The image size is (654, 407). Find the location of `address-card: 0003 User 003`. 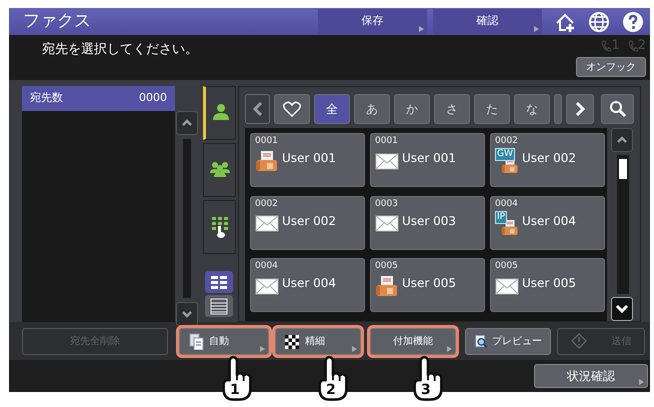

address-card: 0003 User 003 is located at coordinates (427, 223).